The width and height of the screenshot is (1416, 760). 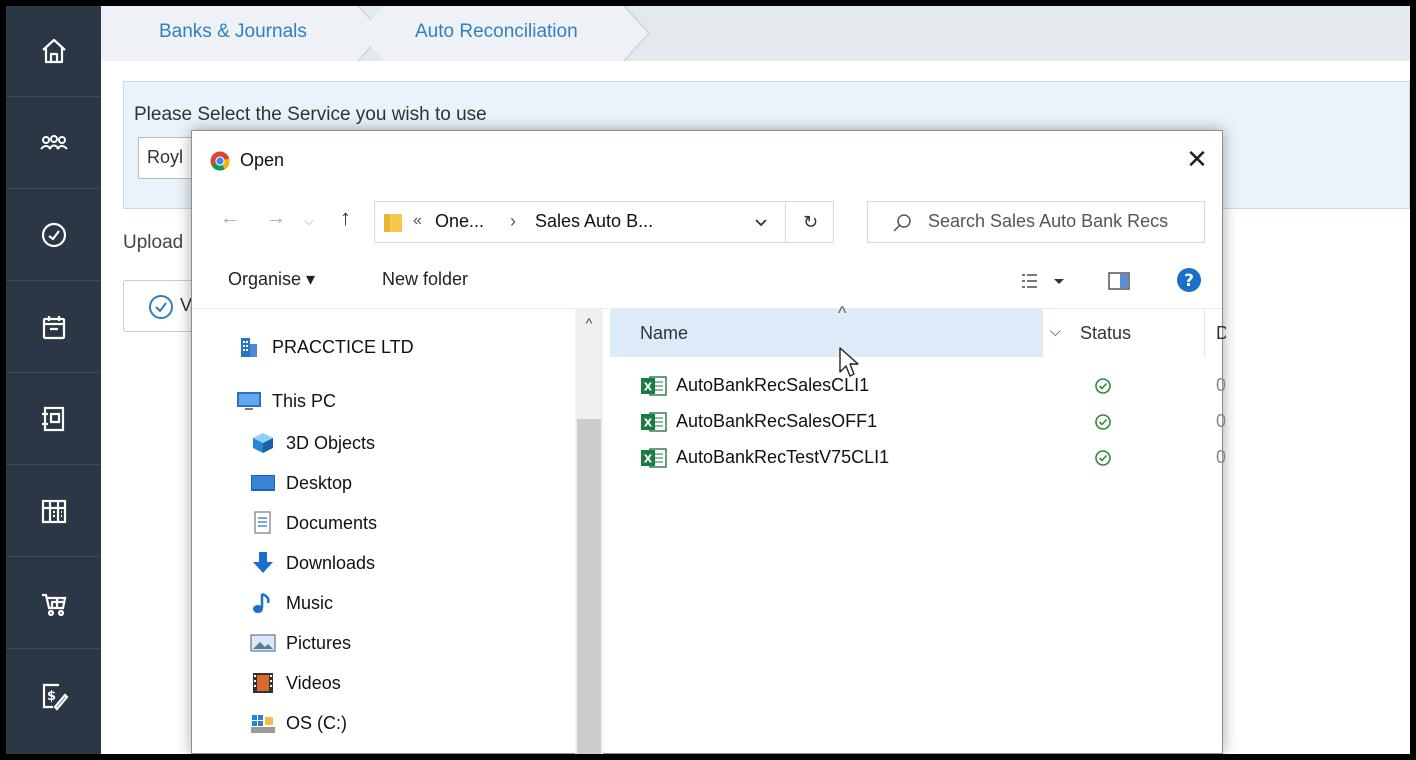 I want to click on nav-item-praccticeltd: PRACCTICE LTD, so click(x=325, y=347).